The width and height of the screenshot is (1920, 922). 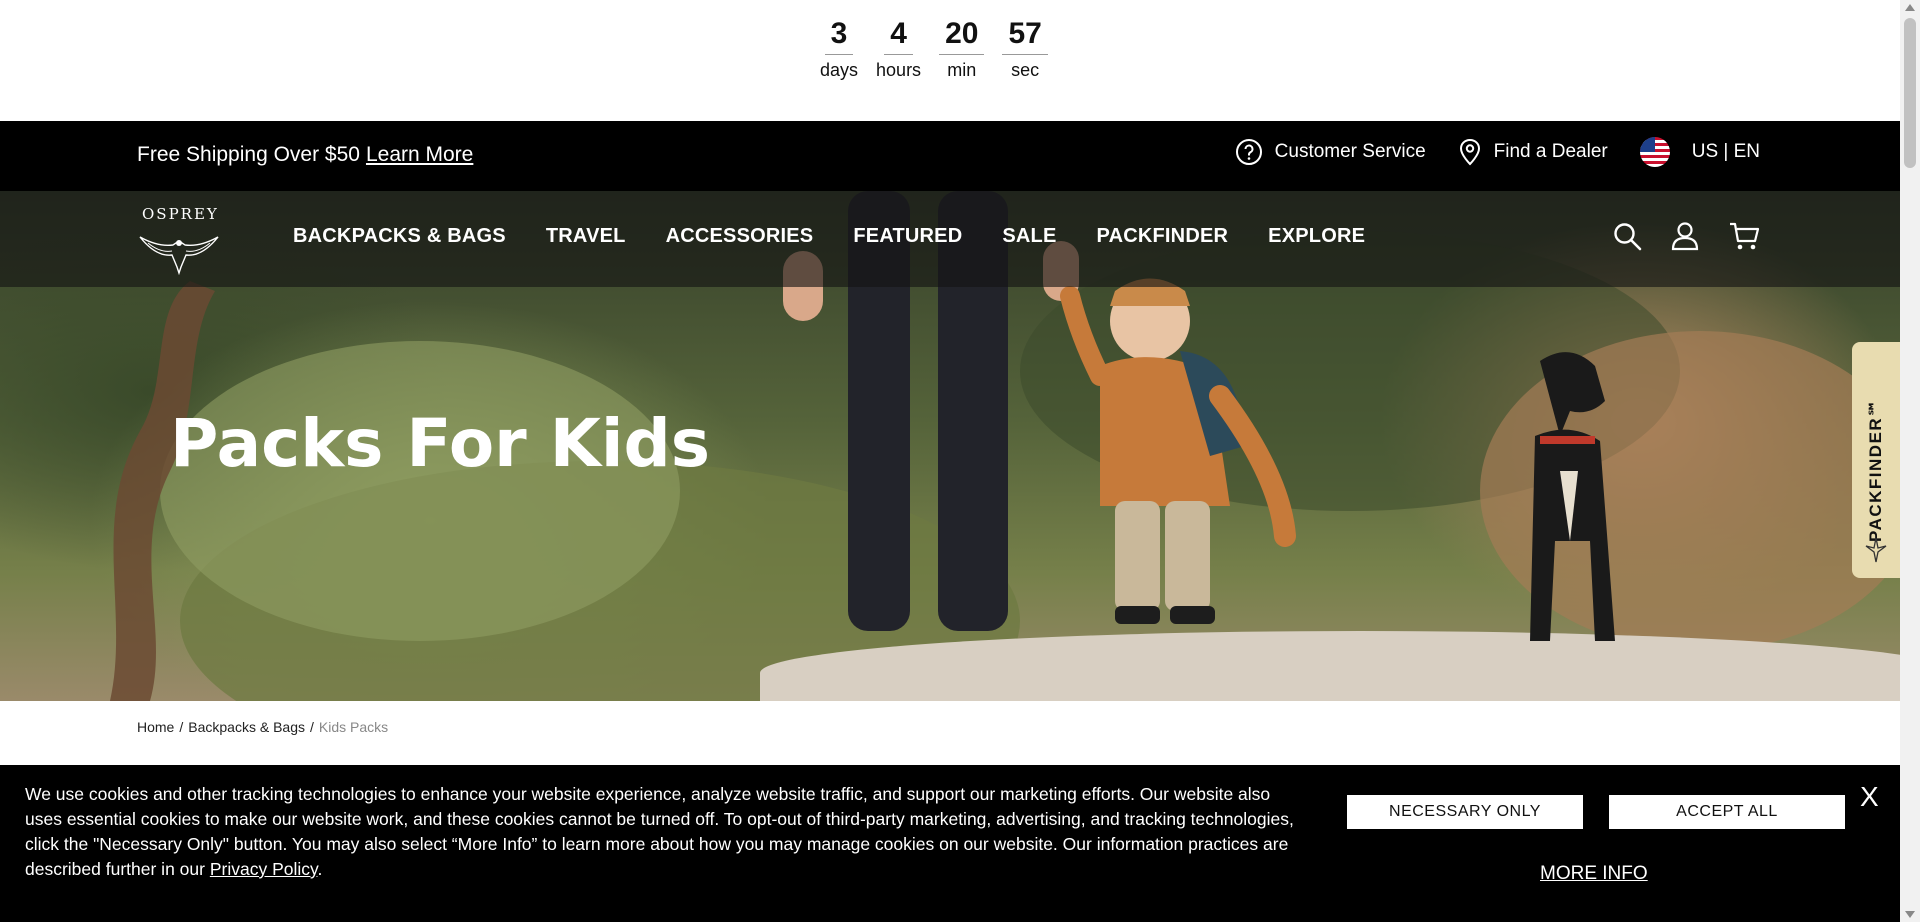 What do you see at coordinates (1654, 152) in the screenshot?
I see `us-flag-icon` at bounding box center [1654, 152].